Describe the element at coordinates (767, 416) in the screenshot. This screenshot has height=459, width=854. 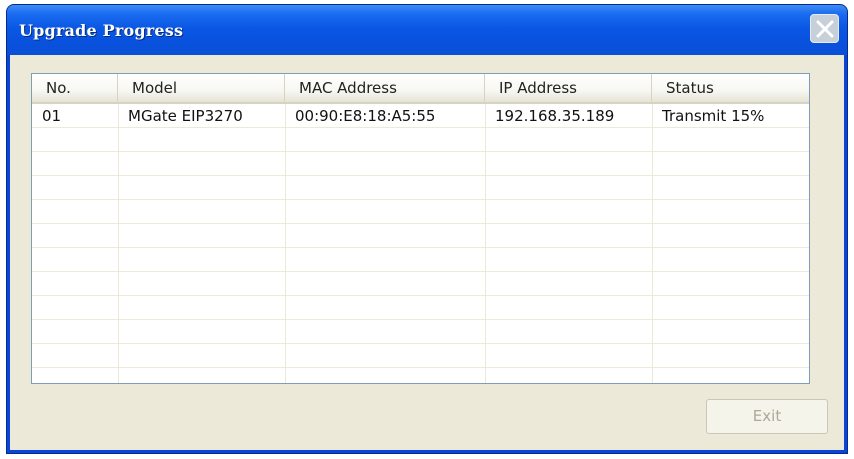
I see `exit-button: Exit` at that location.